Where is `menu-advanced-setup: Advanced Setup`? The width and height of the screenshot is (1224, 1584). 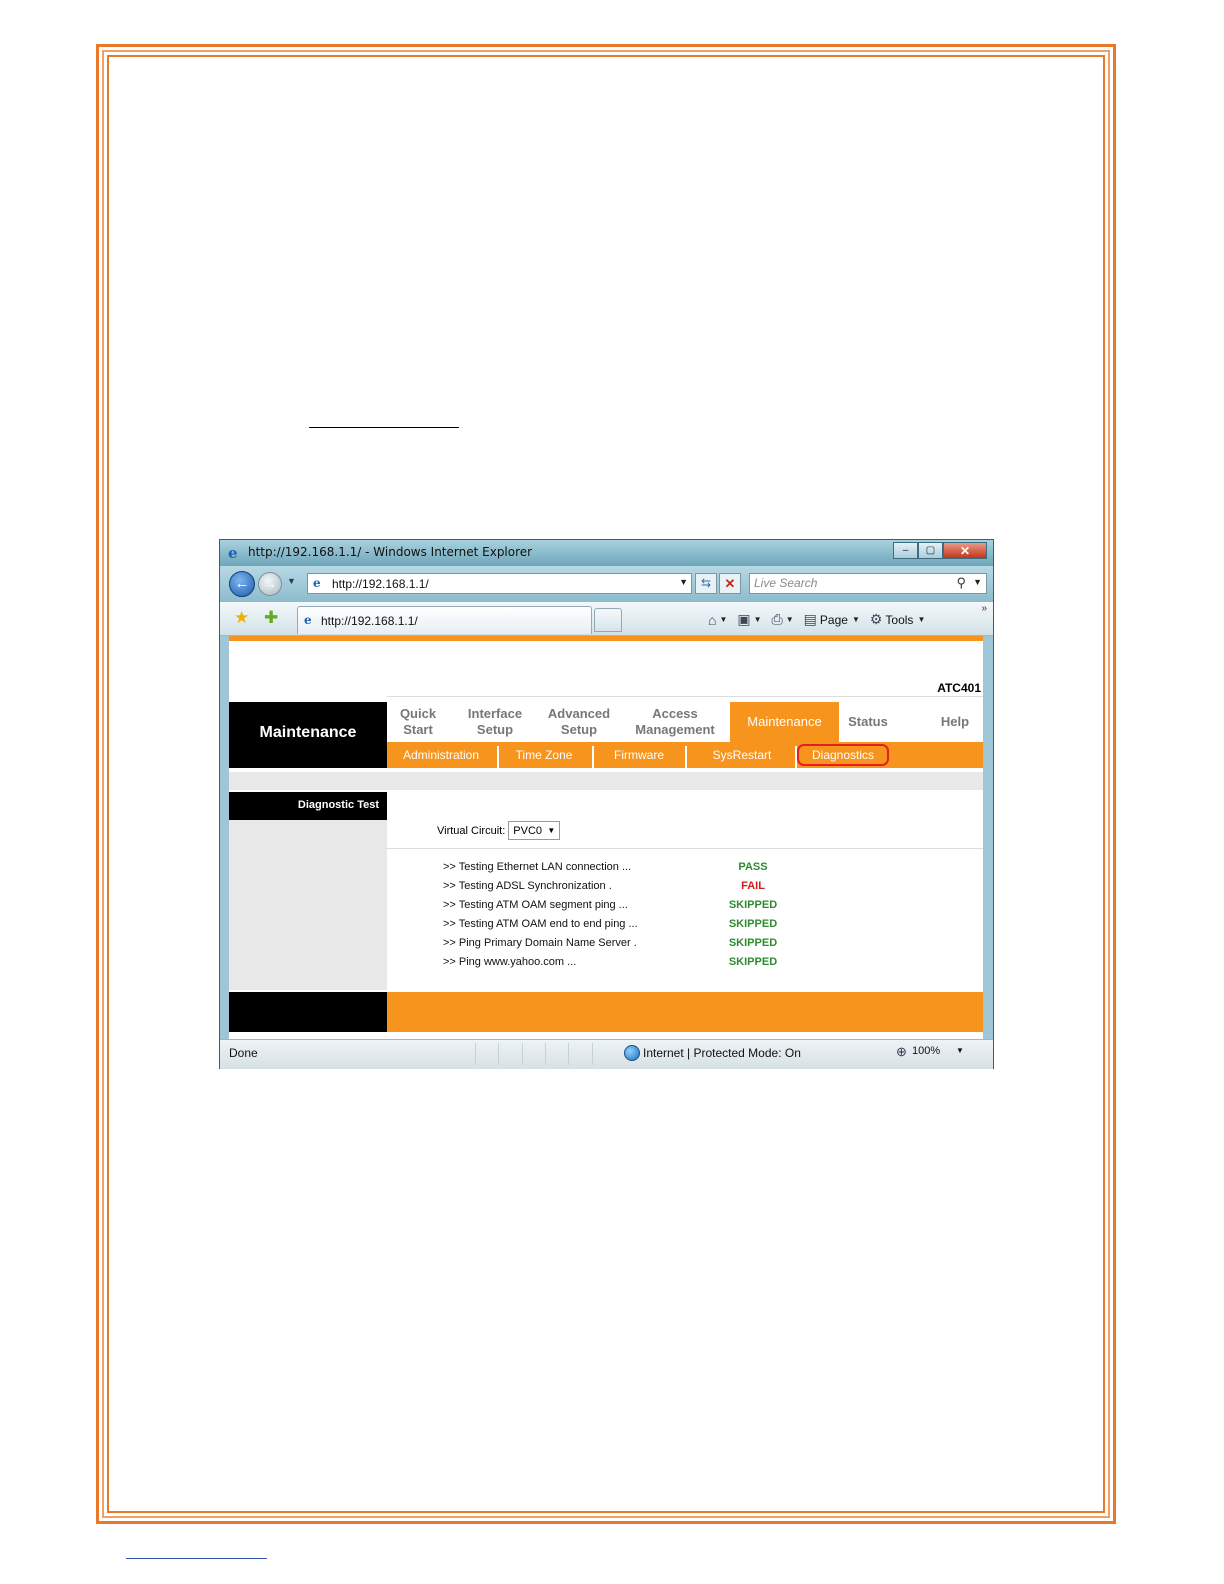
menu-advanced-setup: Advanced Setup is located at coordinates (579, 722).